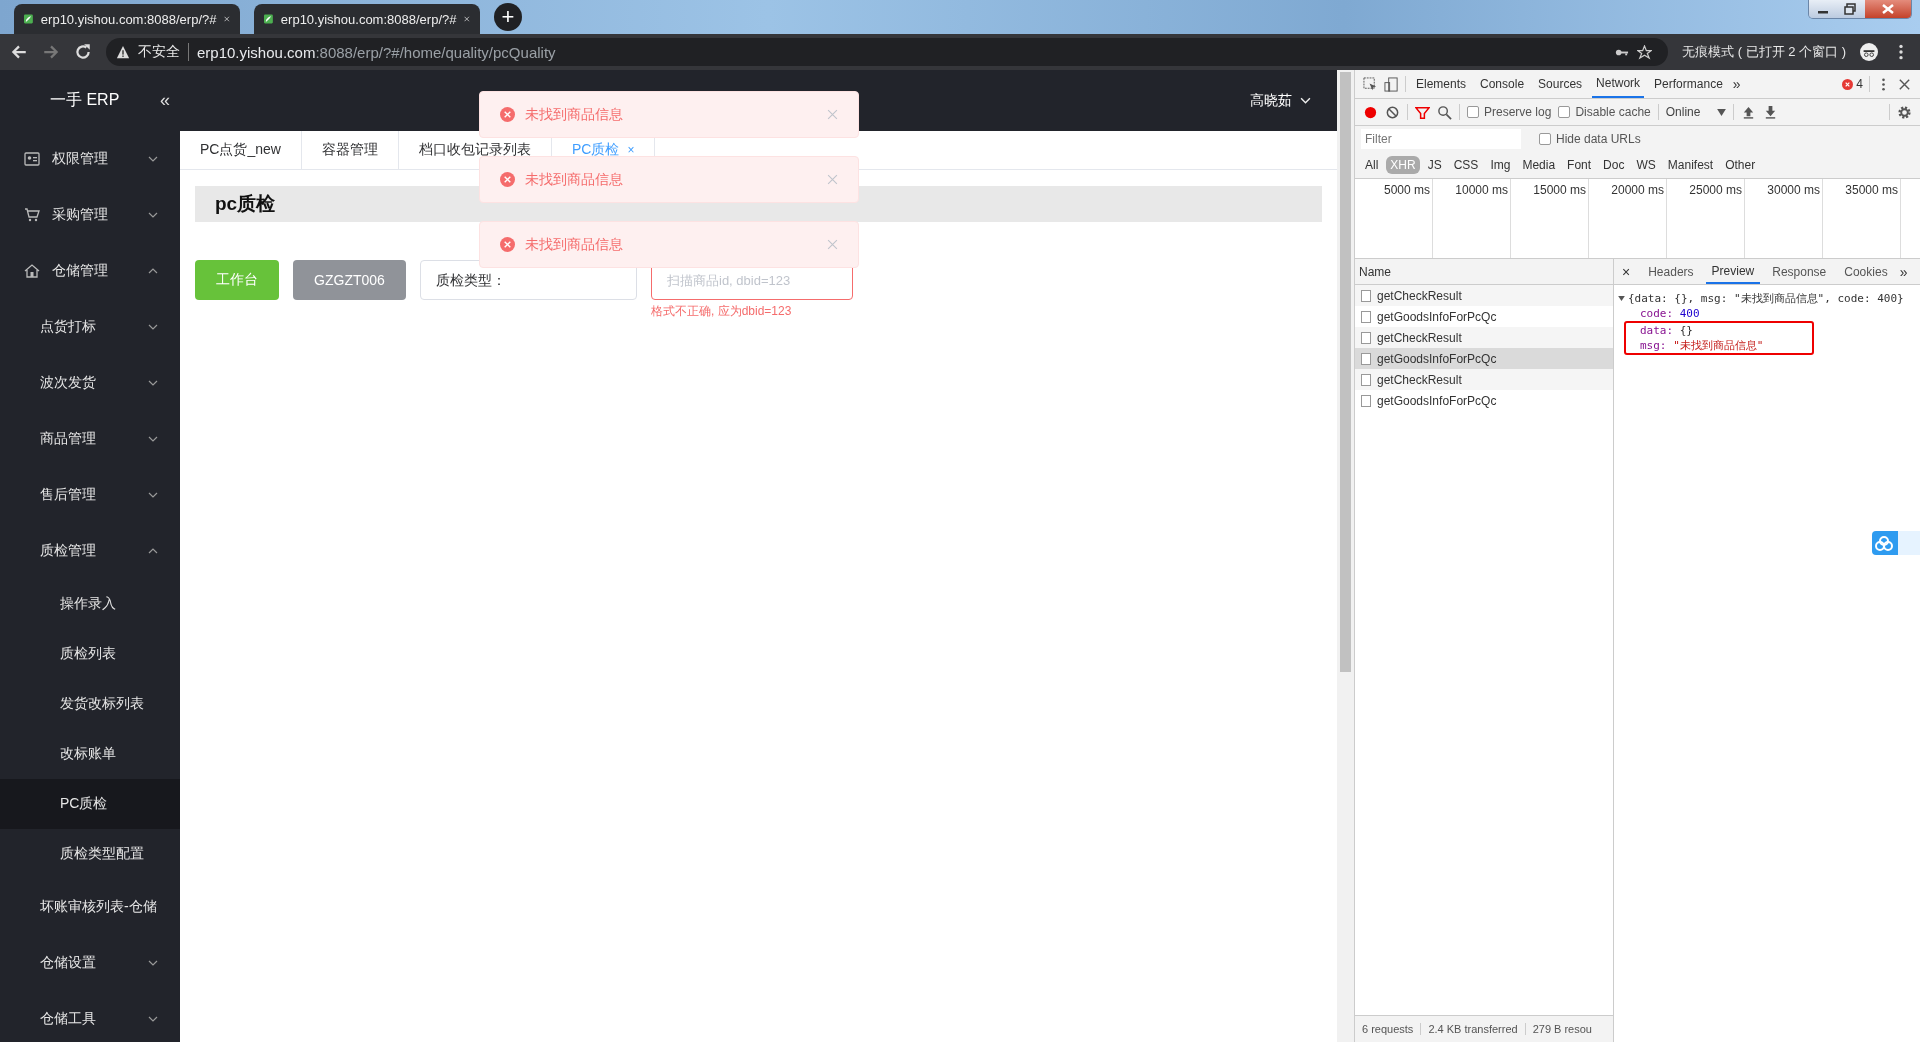  Describe the element at coordinates (1637, 190) in the screenshot. I see `time-label: 20000 ms` at that location.